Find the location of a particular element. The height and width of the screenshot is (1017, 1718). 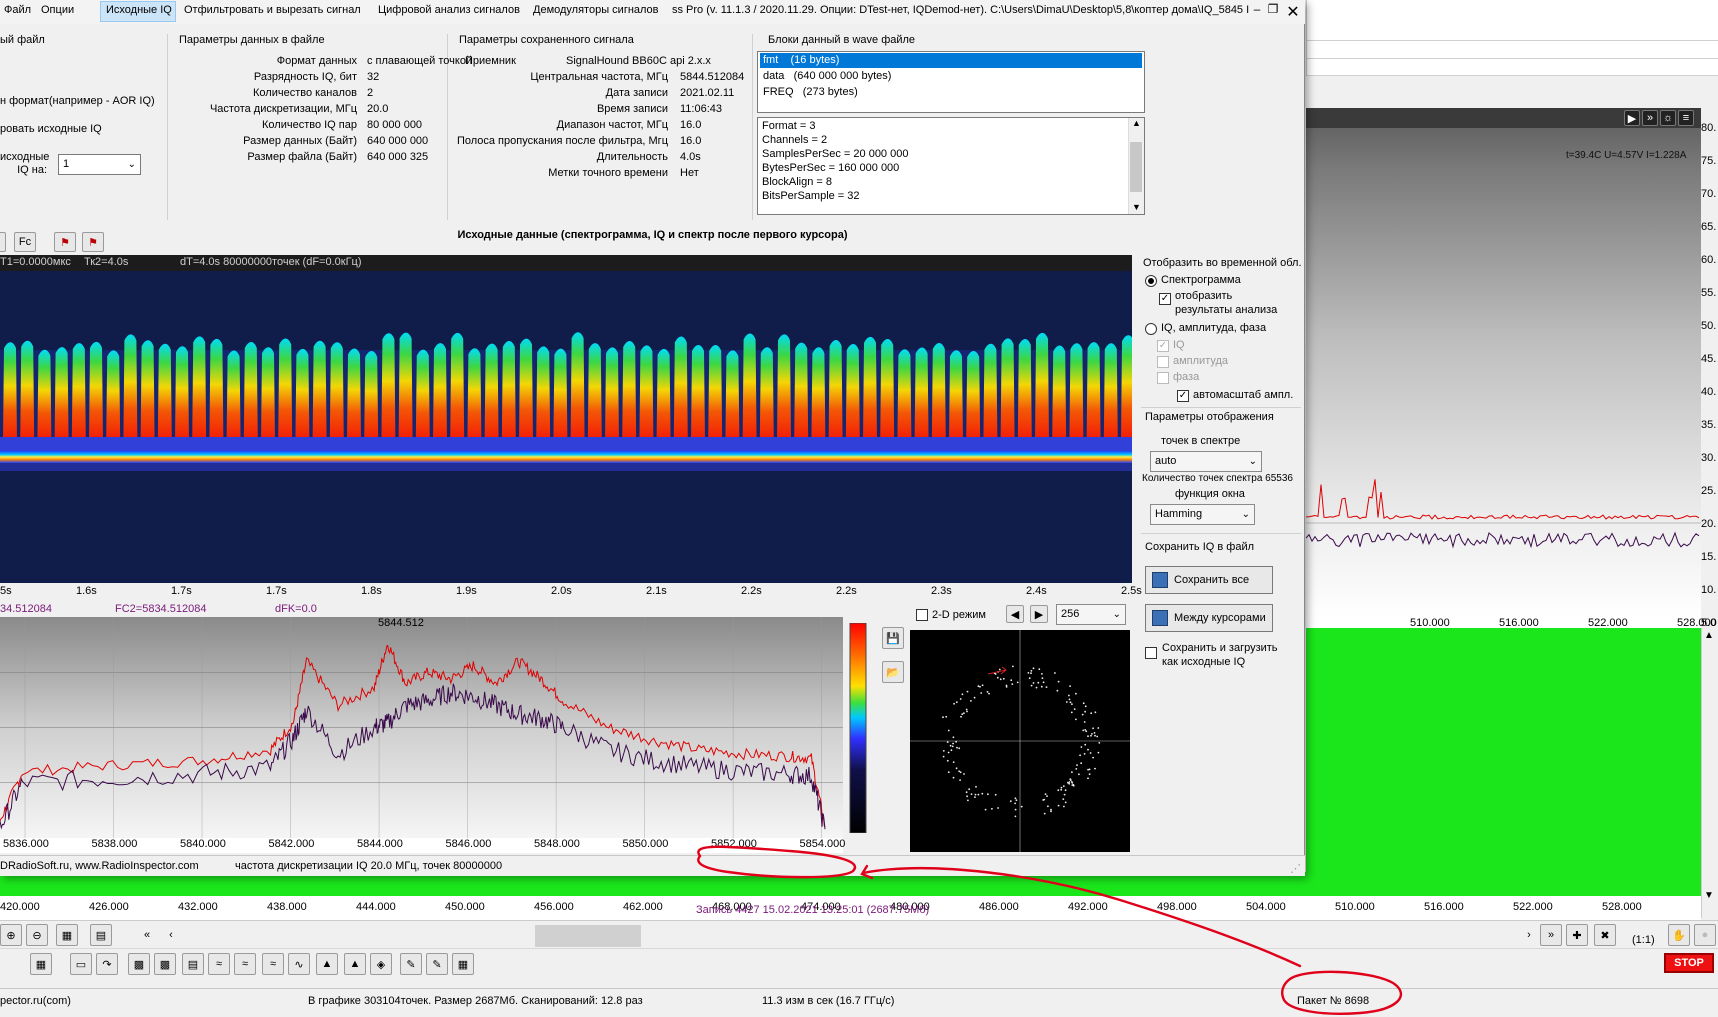

iq-select: 1 ⌄ is located at coordinates (99, 164).